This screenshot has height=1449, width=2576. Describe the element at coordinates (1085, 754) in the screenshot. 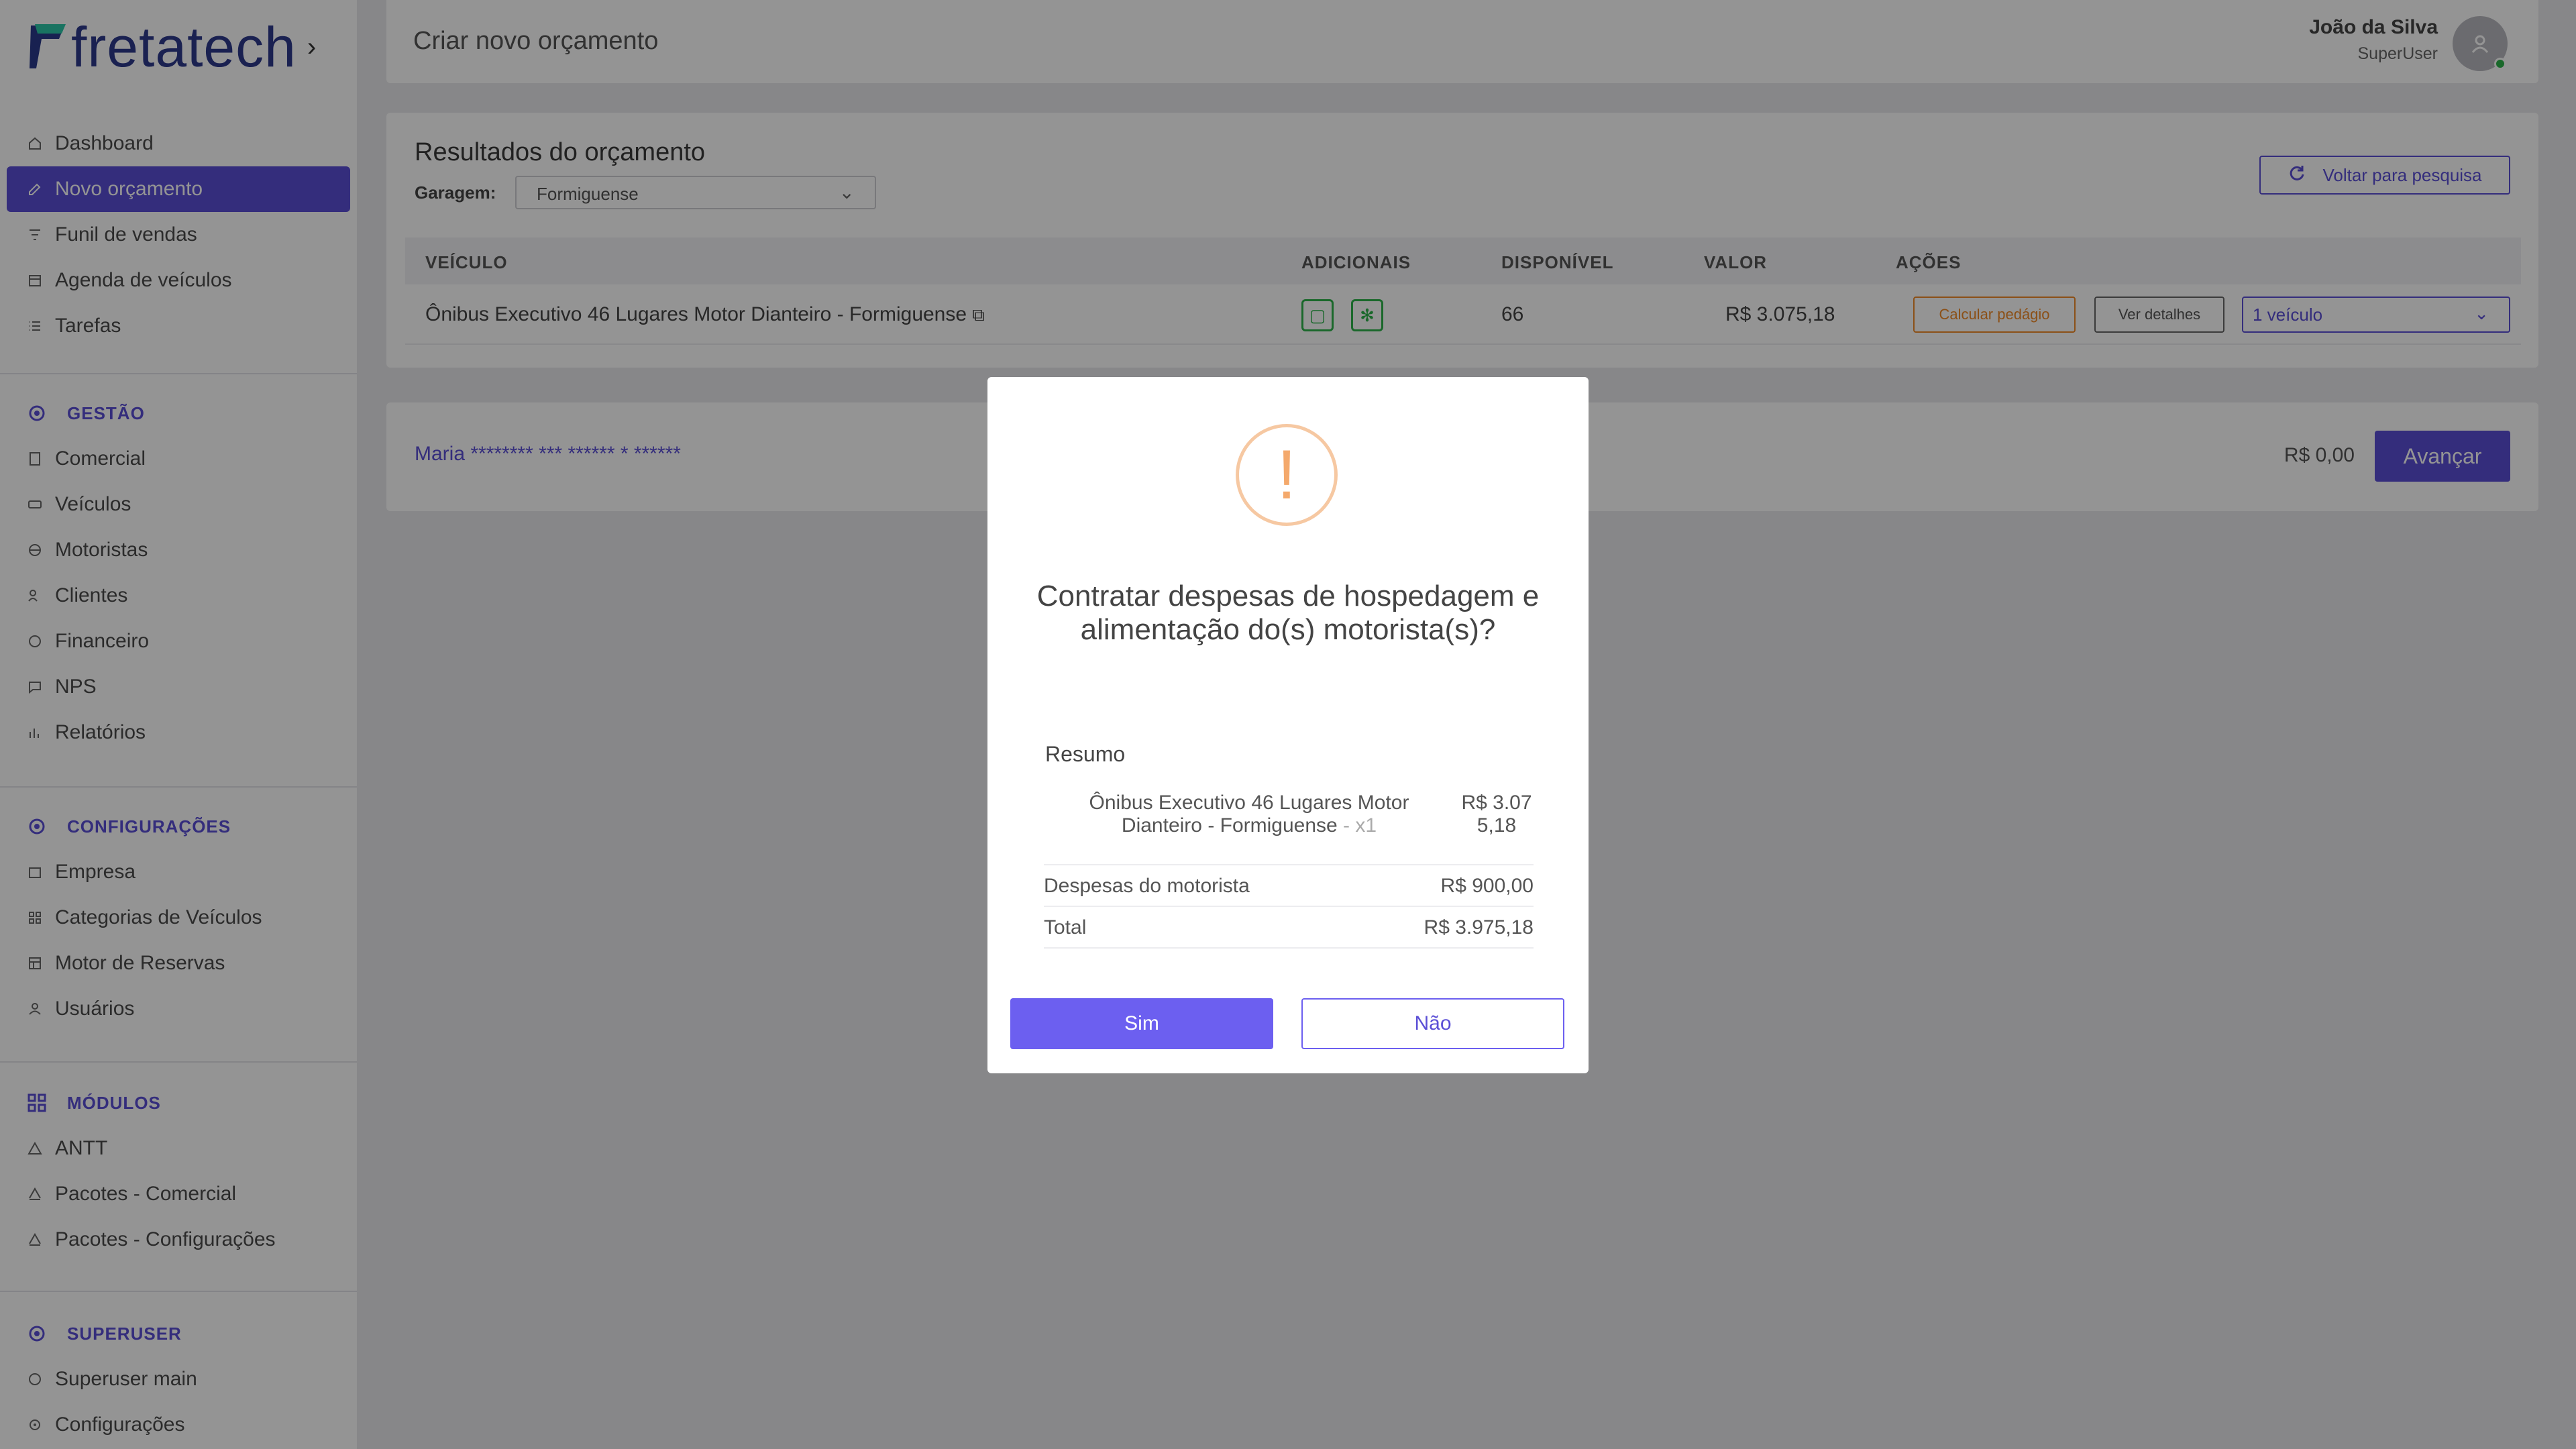

I see `summary-title: Resumo` at that location.